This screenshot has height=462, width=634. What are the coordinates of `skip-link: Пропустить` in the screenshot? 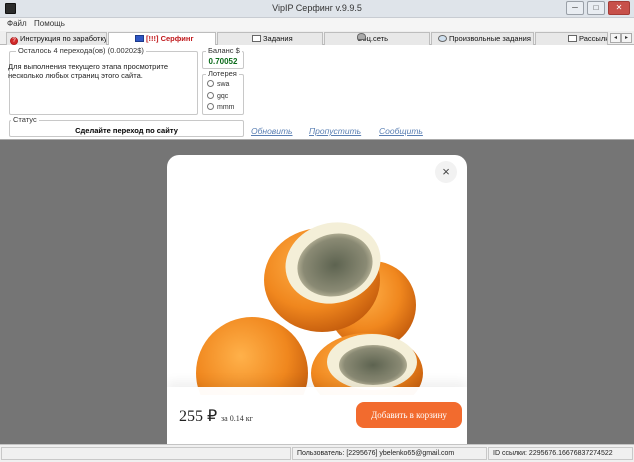 It's located at (335, 131).